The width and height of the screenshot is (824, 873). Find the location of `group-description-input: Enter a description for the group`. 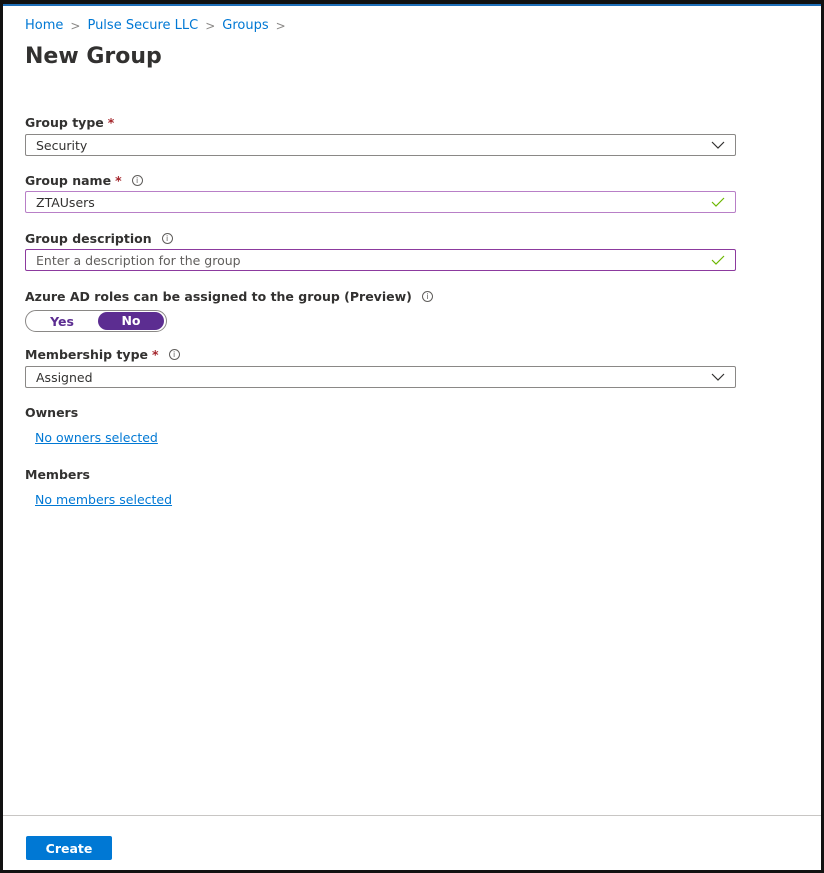

group-description-input: Enter a description for the group is located at coordinates (380, 260).